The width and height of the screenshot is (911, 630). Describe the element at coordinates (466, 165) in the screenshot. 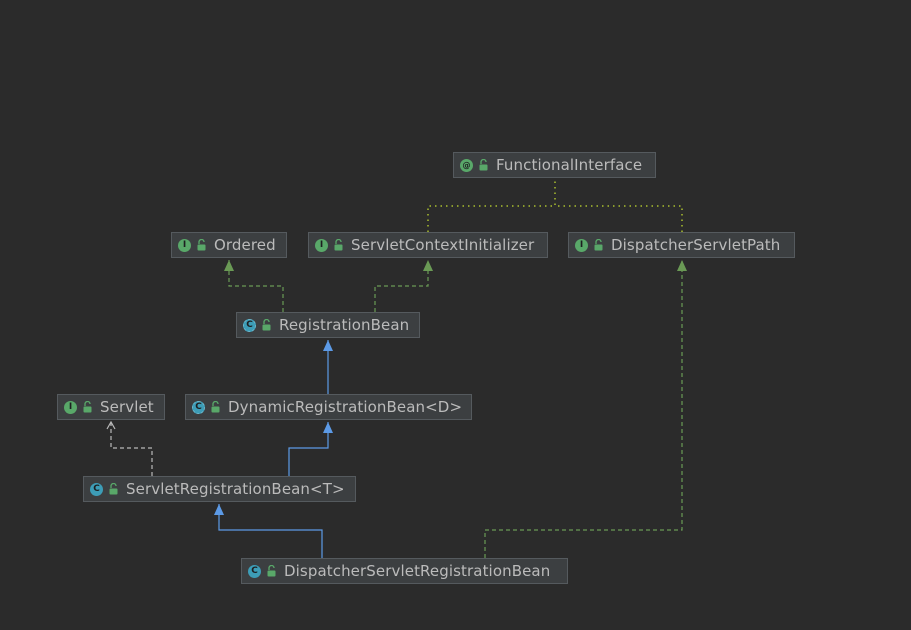

I see `annotation-icon: @` at that location.